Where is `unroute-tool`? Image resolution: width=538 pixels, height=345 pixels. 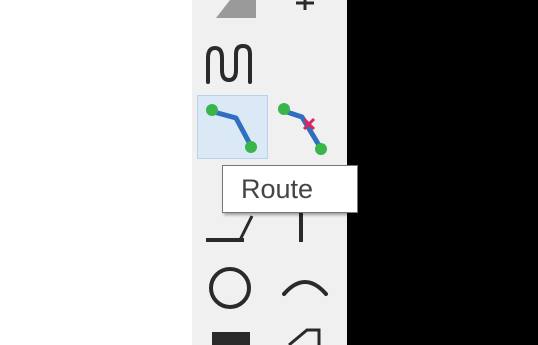 unroute-tool is located at coordinates (304, 128).